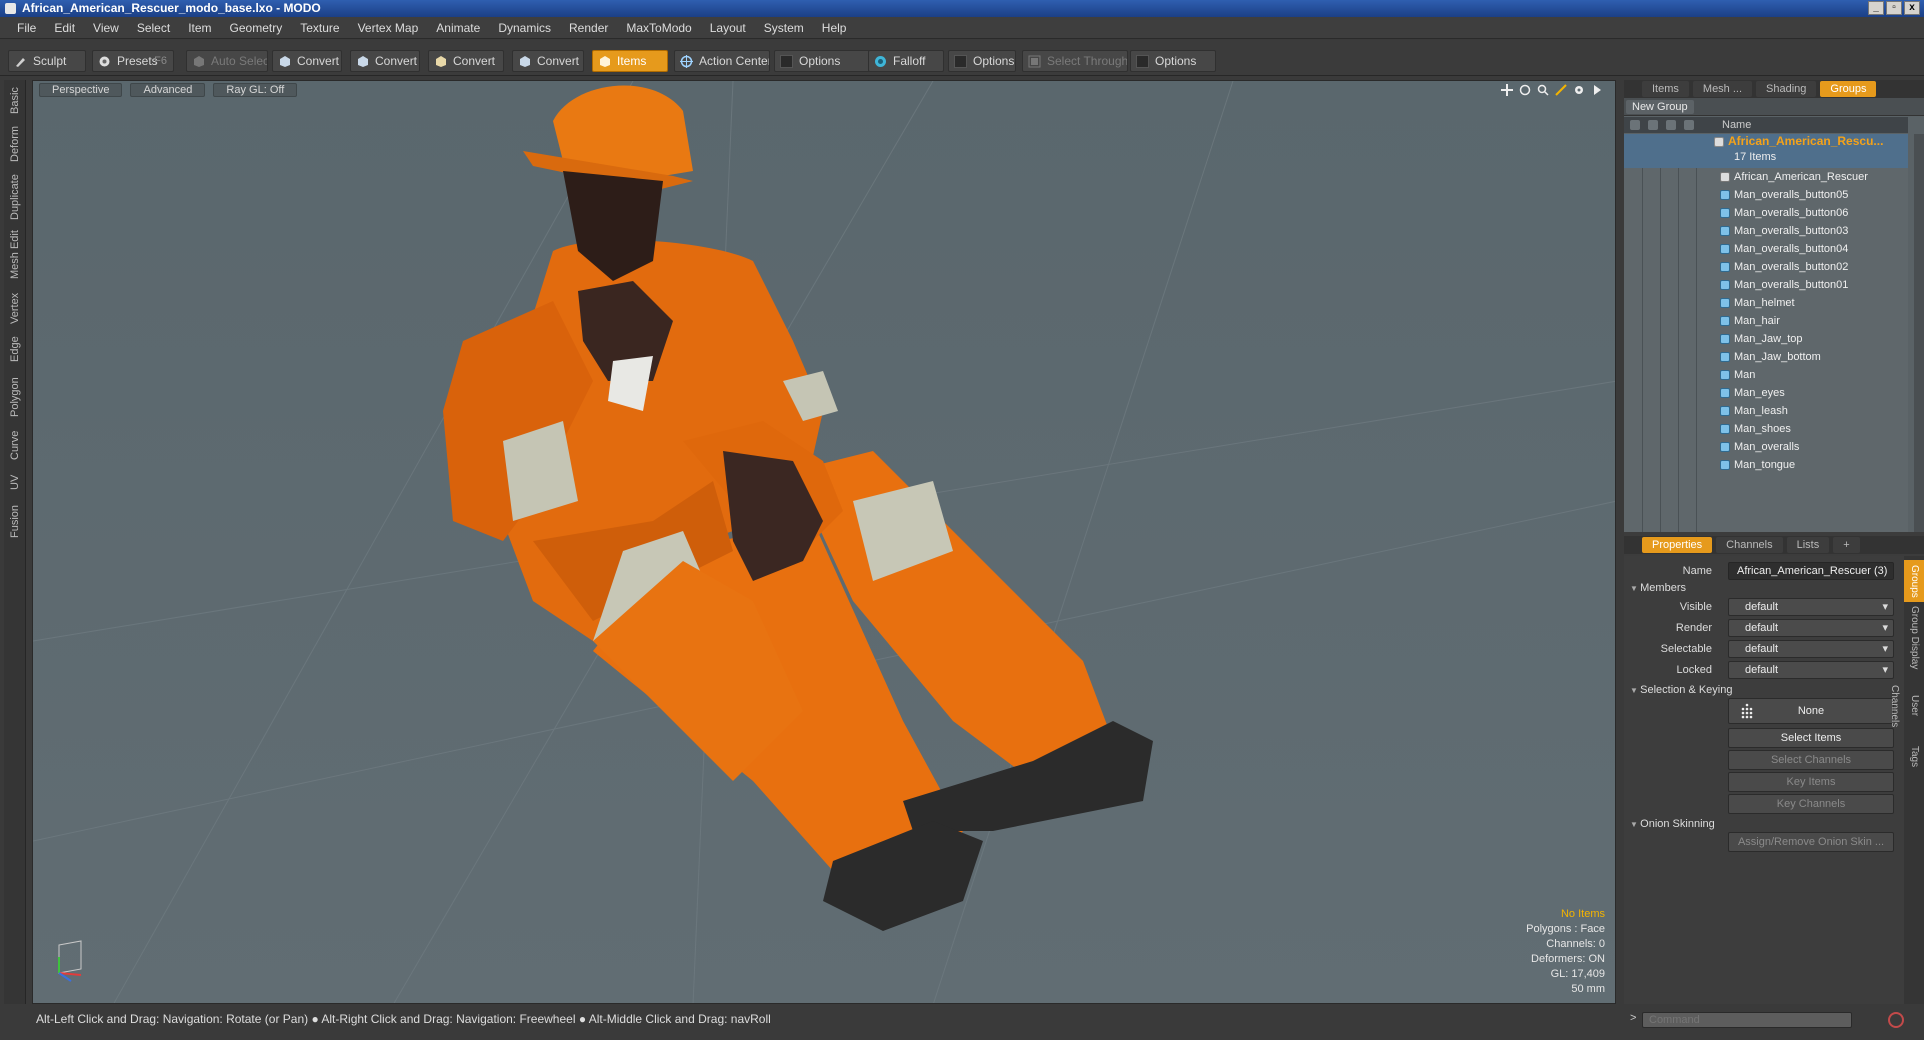 The image size is (1924, 1040). What do you see at coordinates (1766, 429) in the screenshot?
I see `list-item: Man_shoes` at bounding box center [1766, 429].